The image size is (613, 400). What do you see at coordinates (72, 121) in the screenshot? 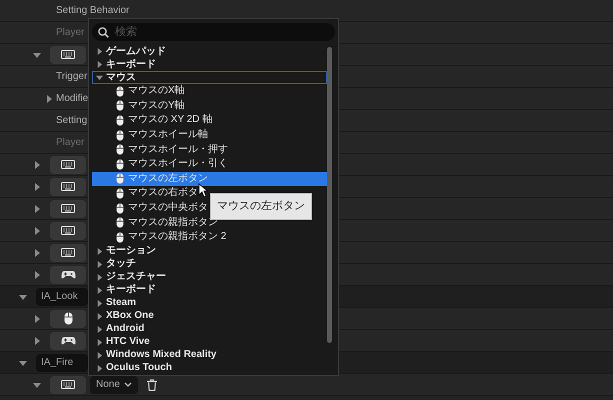
I see `property-label: Setting` at bounding box center [72, 121].